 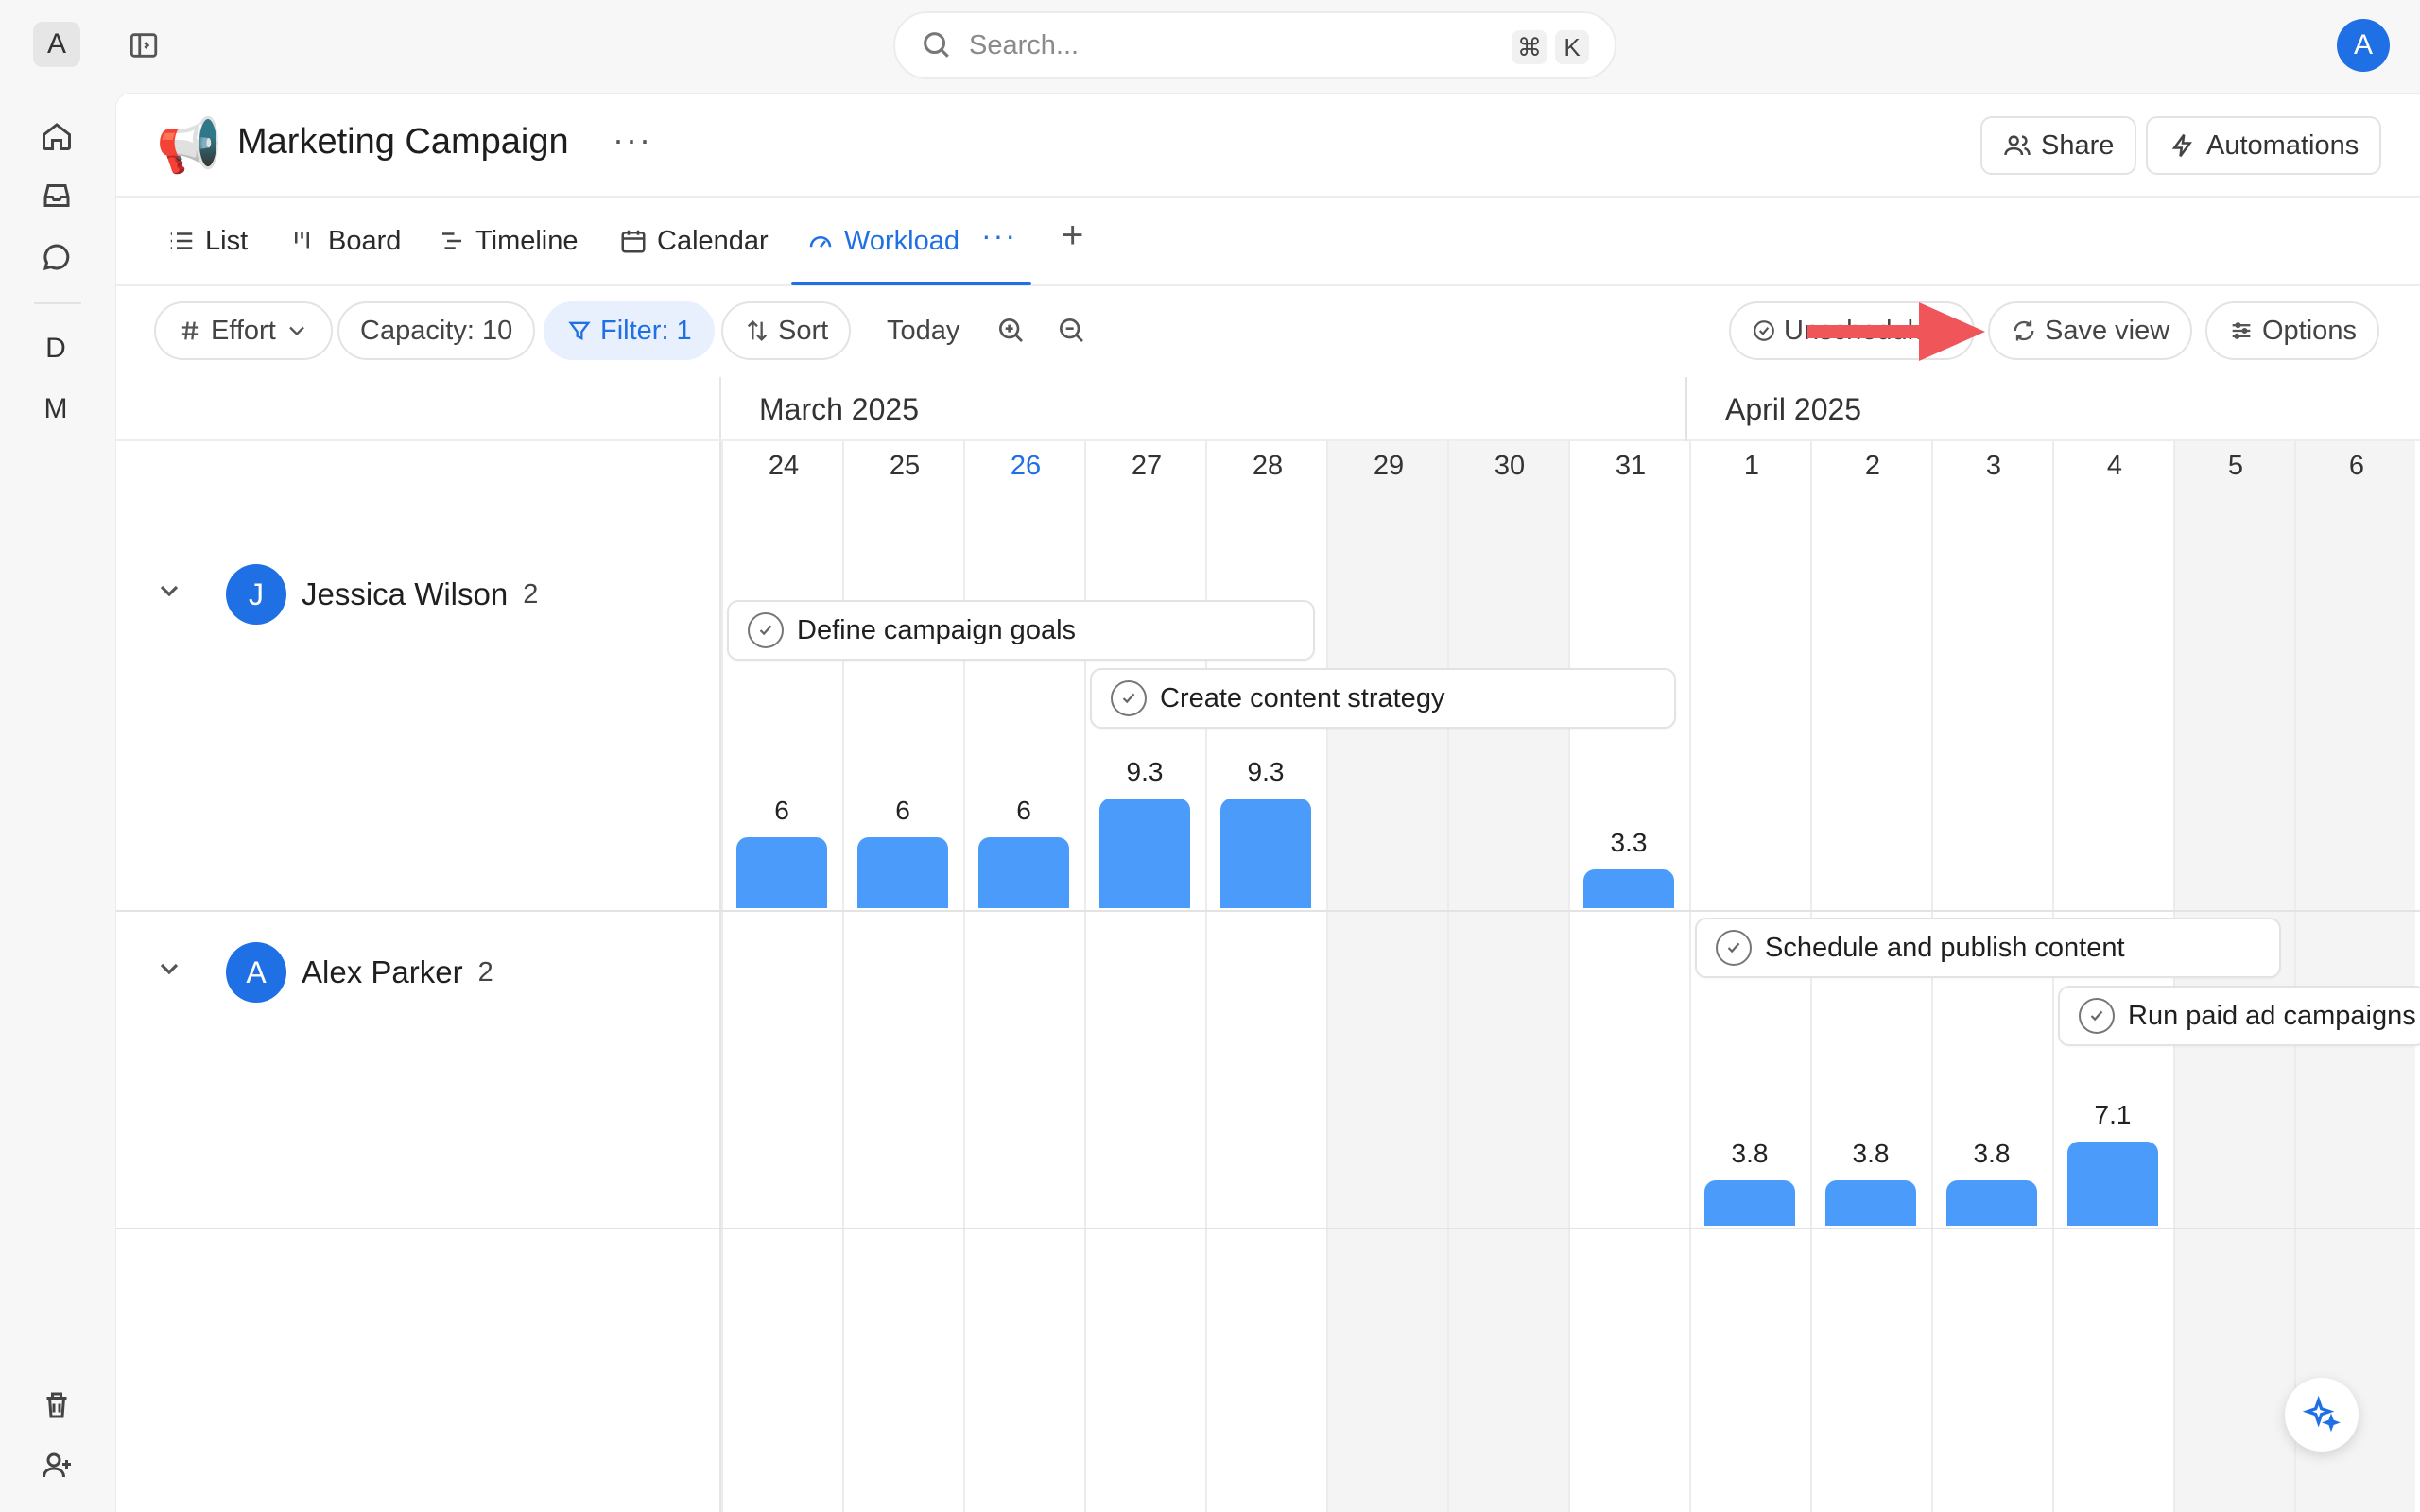 I want to click on save-view-label: Save view, so click(x=2107, y=330).